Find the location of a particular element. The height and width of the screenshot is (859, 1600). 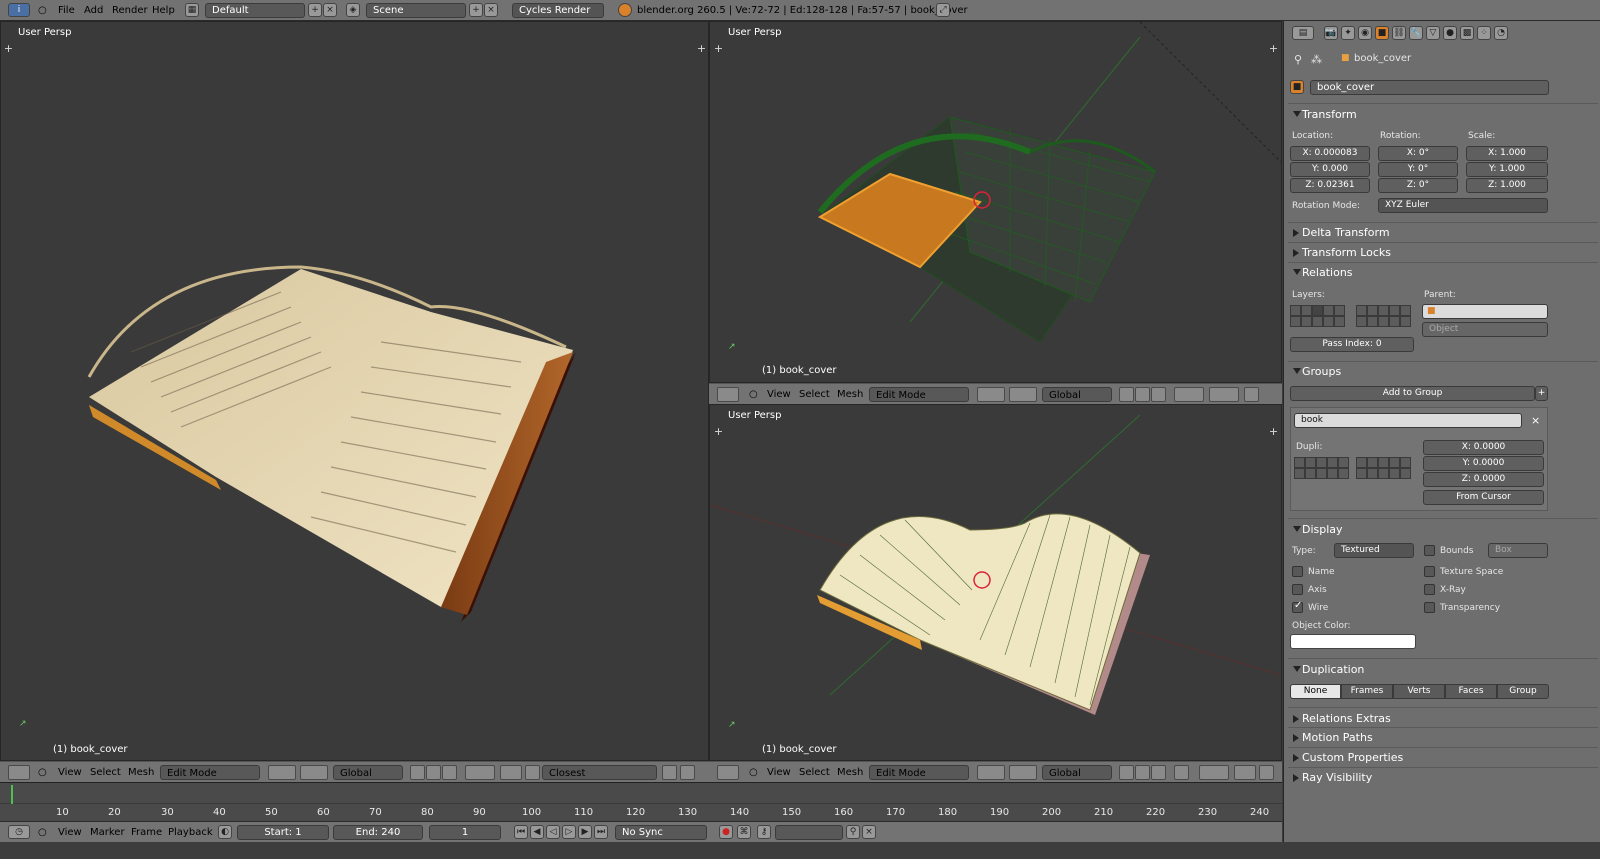

vertex-select-left is located at coordinates (417, 772).